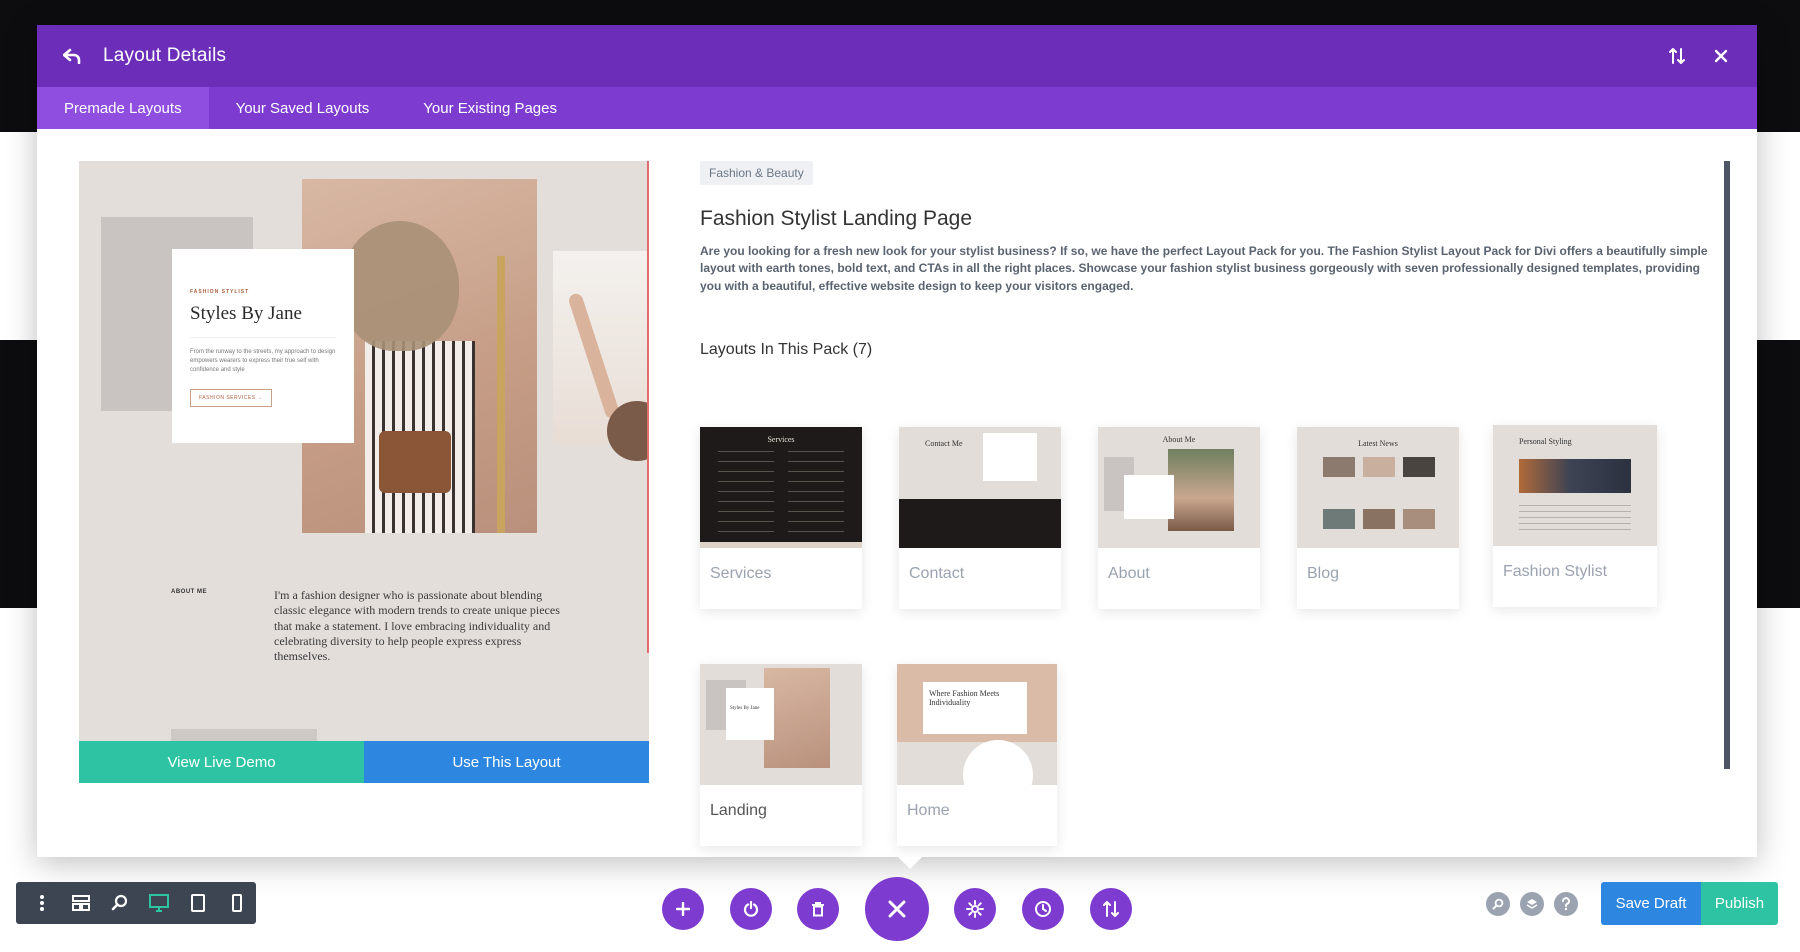 Image resolution: width=1800 pixels, height=952 pixels. Describe the element at coordinates (745, 708) in the screenshot. I see `thumb-title: Styles By Jane` at that location.